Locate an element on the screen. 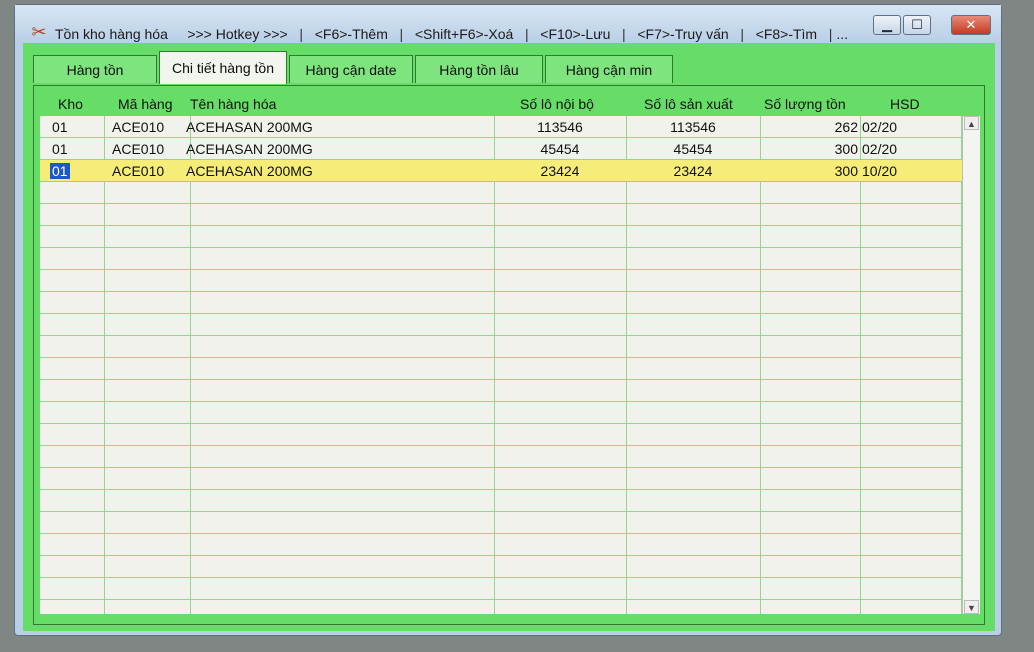 This screenshot has height=652, width=1034. window-title: Tồn kho hàng hóa is located at coordinates (111, 34).